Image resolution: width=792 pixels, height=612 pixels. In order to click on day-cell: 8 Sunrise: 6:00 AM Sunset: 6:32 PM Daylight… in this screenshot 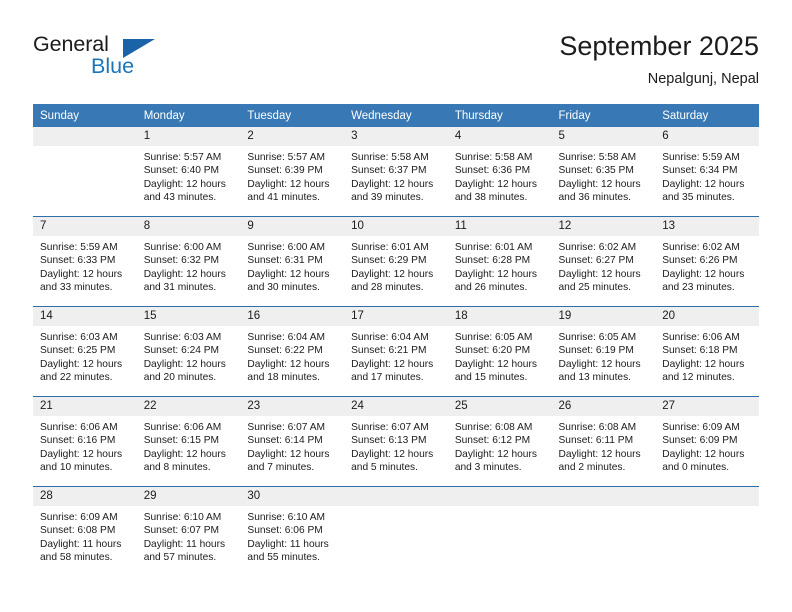, I will do `click(188, 261)`.